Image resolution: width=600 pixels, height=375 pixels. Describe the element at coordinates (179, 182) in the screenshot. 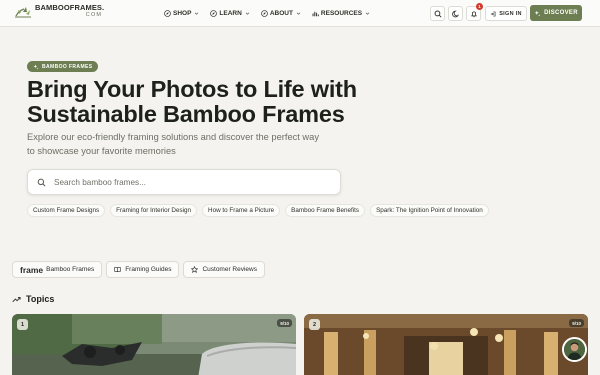

I see `search-input` at that location.